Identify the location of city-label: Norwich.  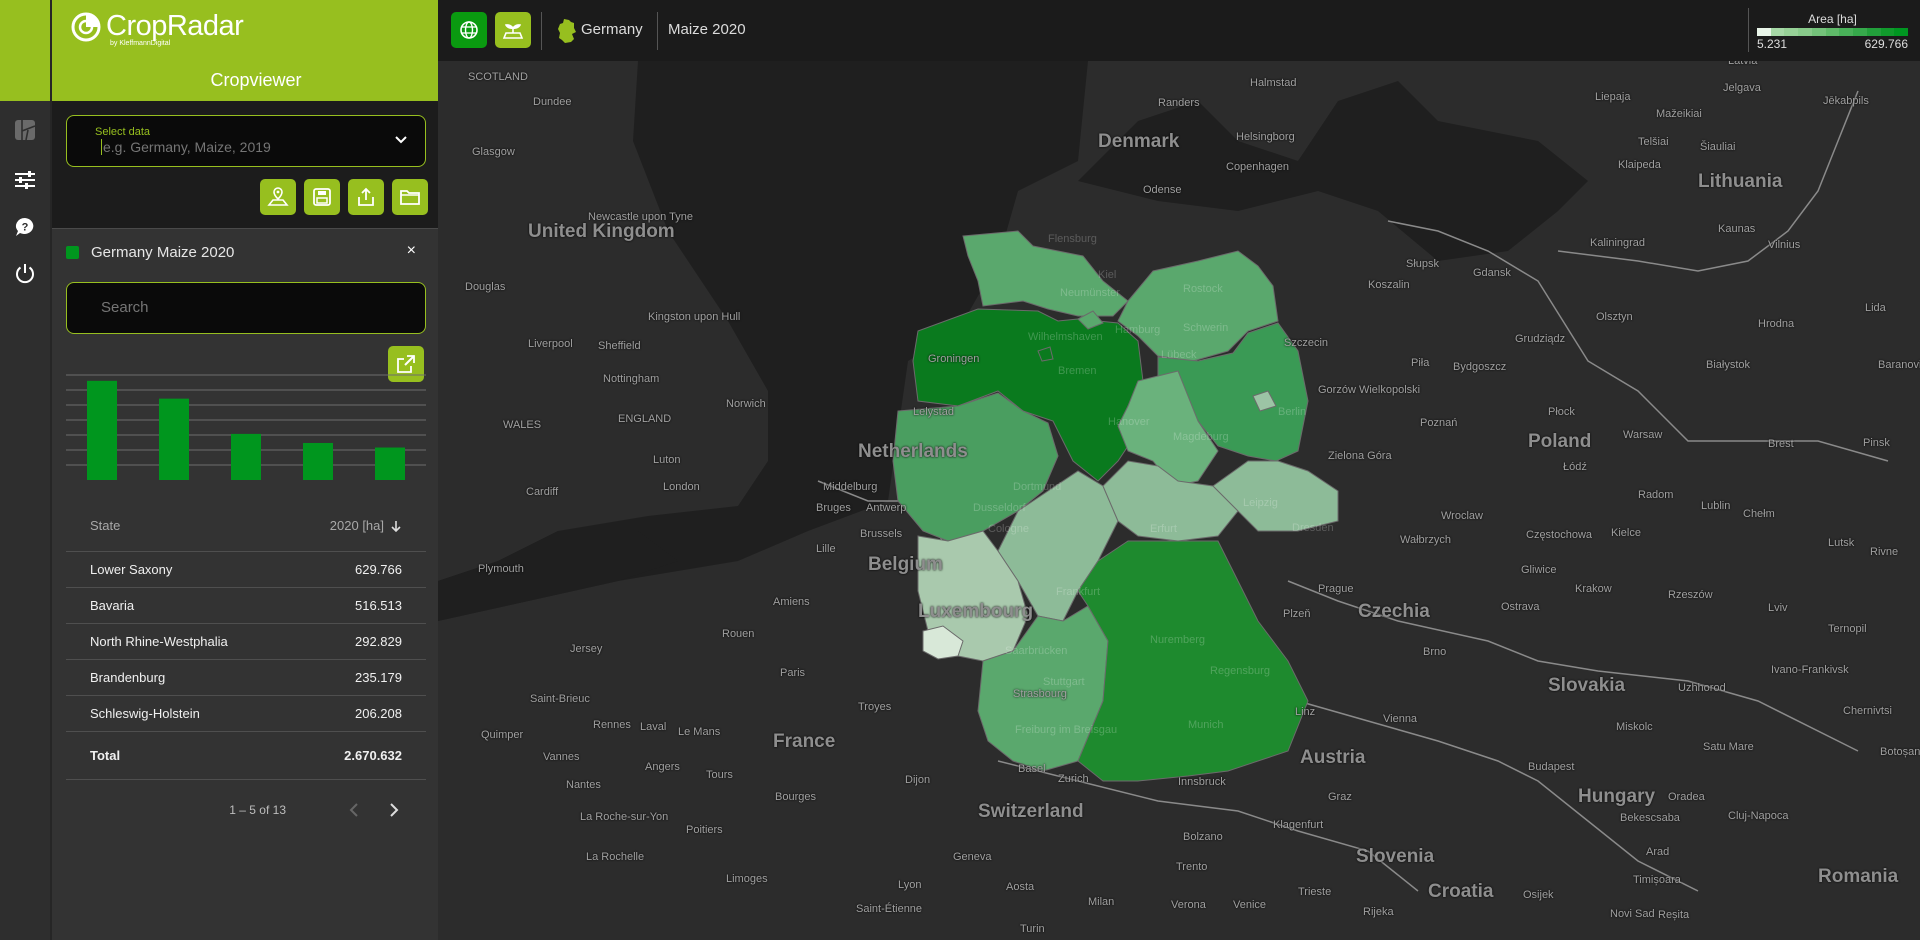
(746, 404).